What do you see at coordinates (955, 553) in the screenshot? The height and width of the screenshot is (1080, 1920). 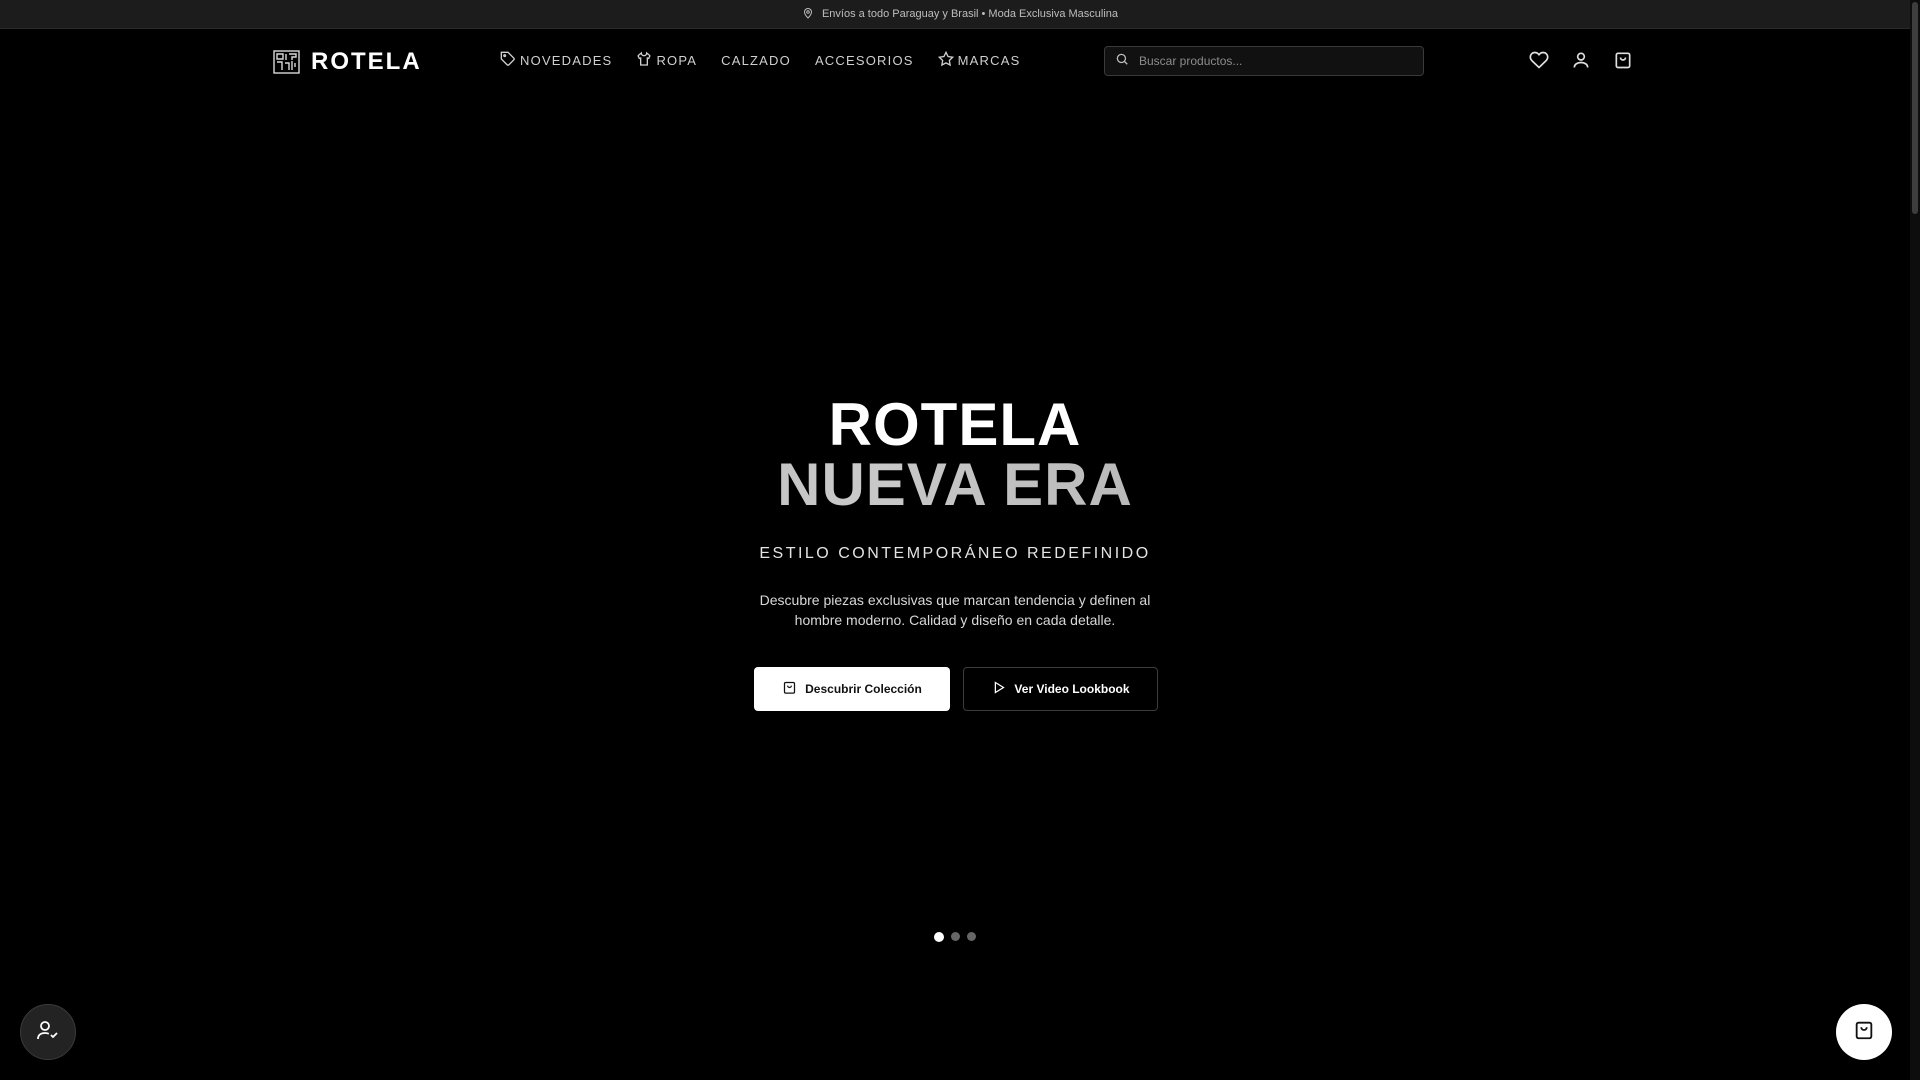 I see `hero-tagline: ESTILO CONTEMPORÁNEO REDEFINIDO` at bounding box center [955, 553].